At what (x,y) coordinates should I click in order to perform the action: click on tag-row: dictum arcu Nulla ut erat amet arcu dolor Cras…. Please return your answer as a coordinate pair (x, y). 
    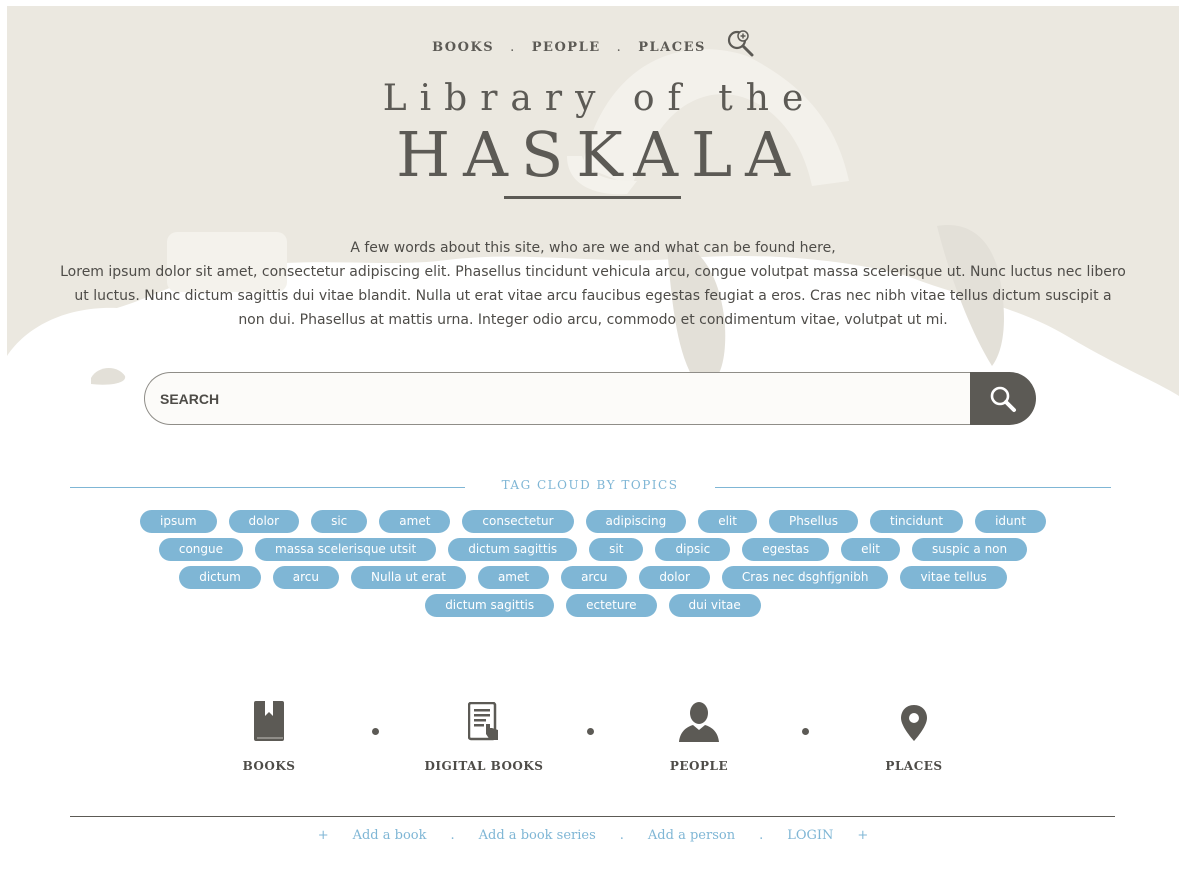
    Looking at the image, I should click on (593, 577).